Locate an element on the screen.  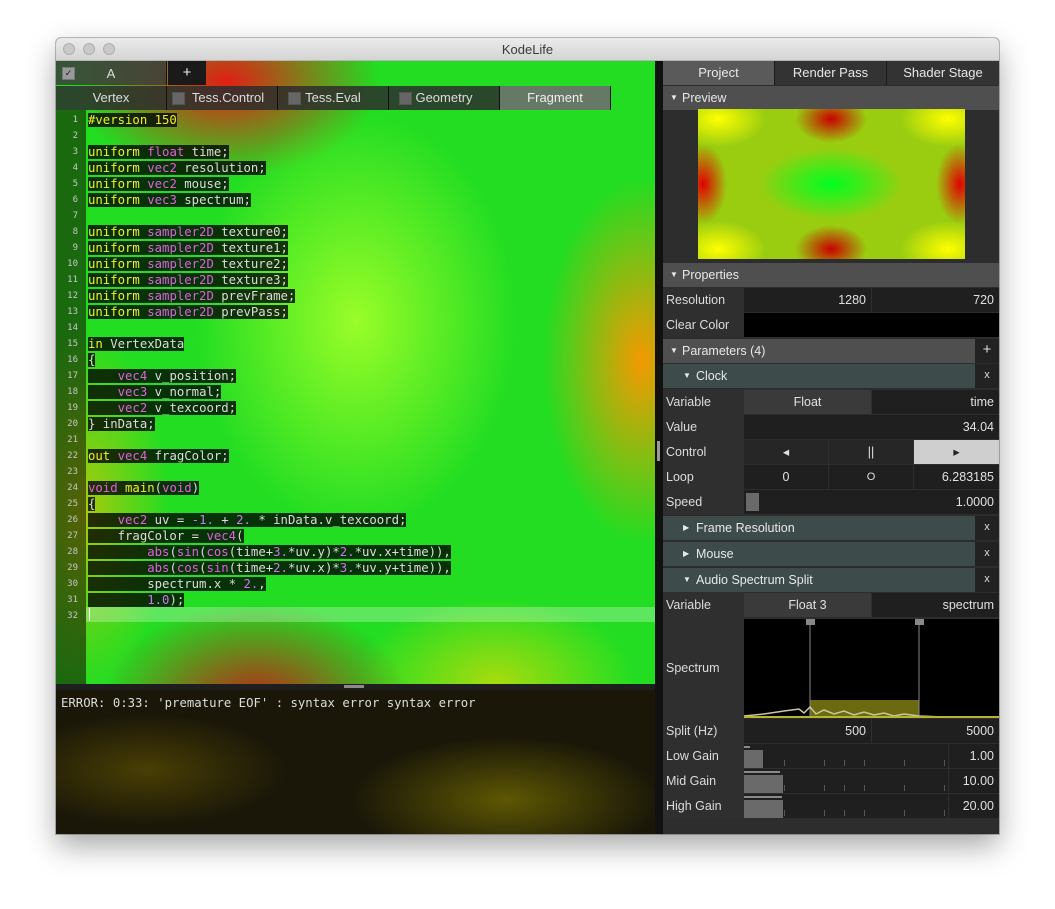
spectrum-svg is located at coordinates (871, 668).